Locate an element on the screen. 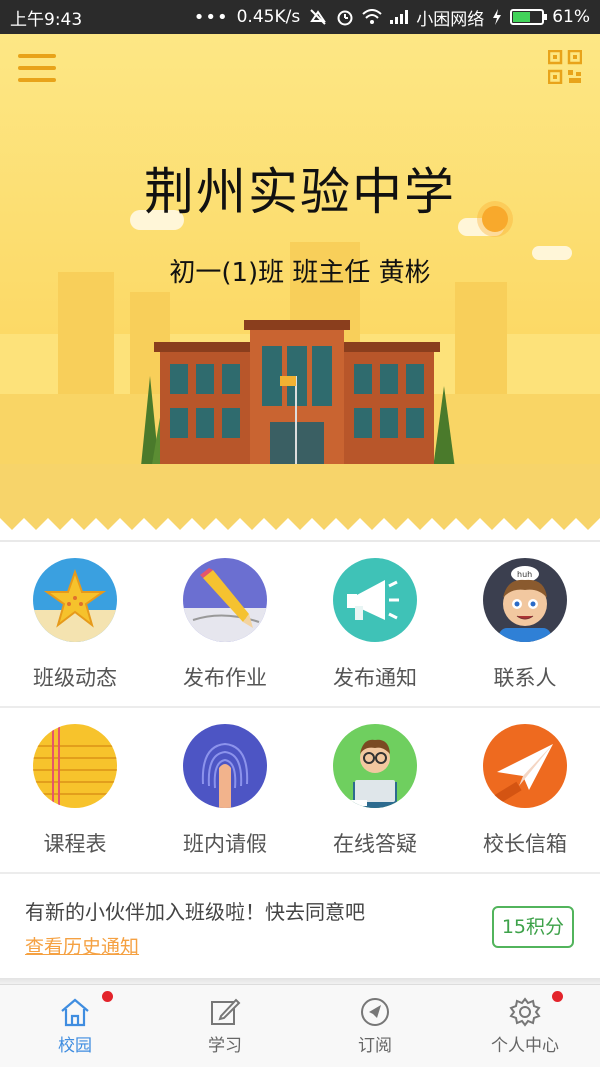 The image size is (600, 1067). nav-label: 学习 is located at coordinates (225, 1046).